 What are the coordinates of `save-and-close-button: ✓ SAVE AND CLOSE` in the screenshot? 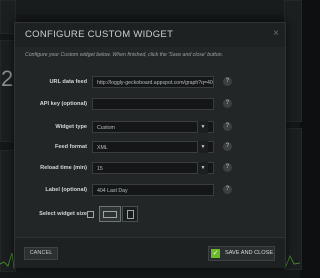 It's located at (241, 253).